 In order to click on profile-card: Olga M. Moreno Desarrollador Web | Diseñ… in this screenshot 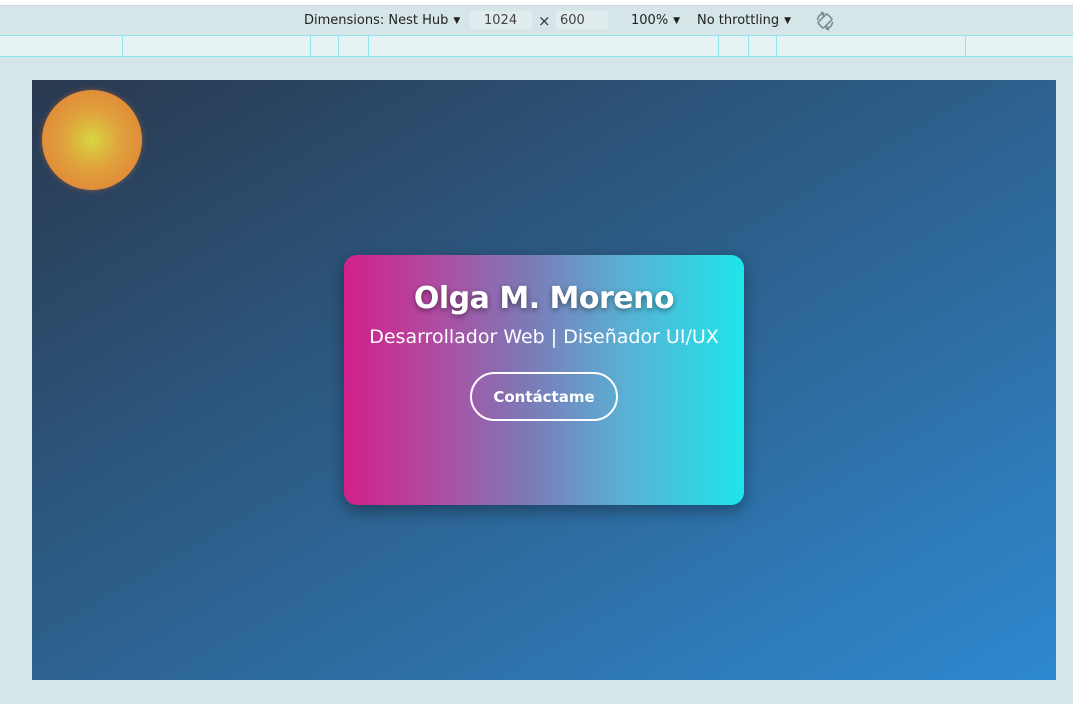, I will do `click(544, 380)`.